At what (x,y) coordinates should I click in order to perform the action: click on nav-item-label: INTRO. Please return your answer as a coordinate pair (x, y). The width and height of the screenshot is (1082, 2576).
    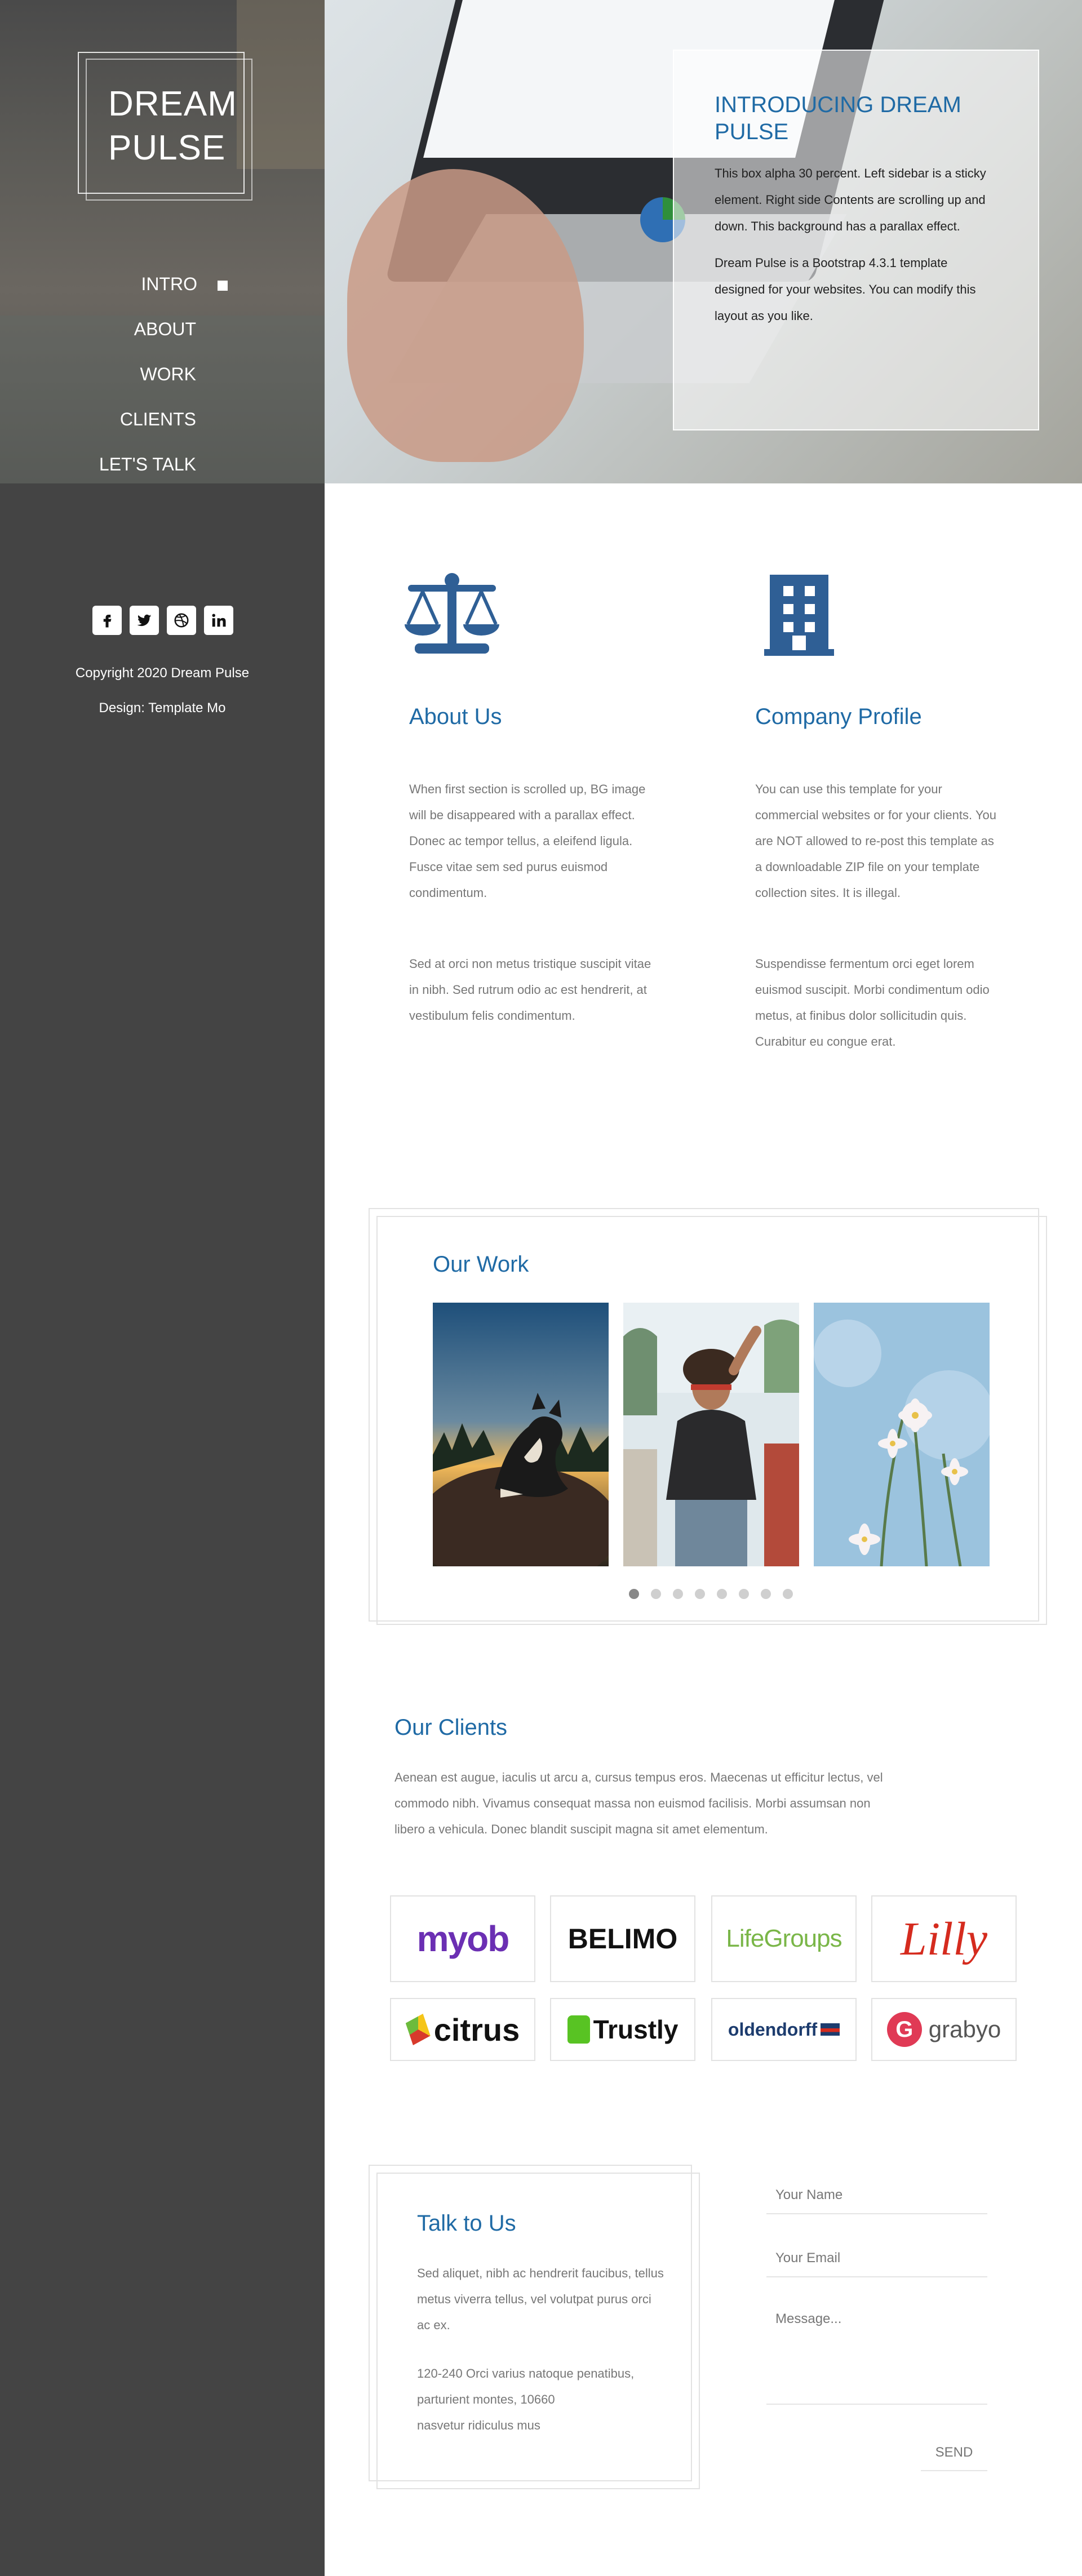
    Looking at the image, I should click on (169, 284).